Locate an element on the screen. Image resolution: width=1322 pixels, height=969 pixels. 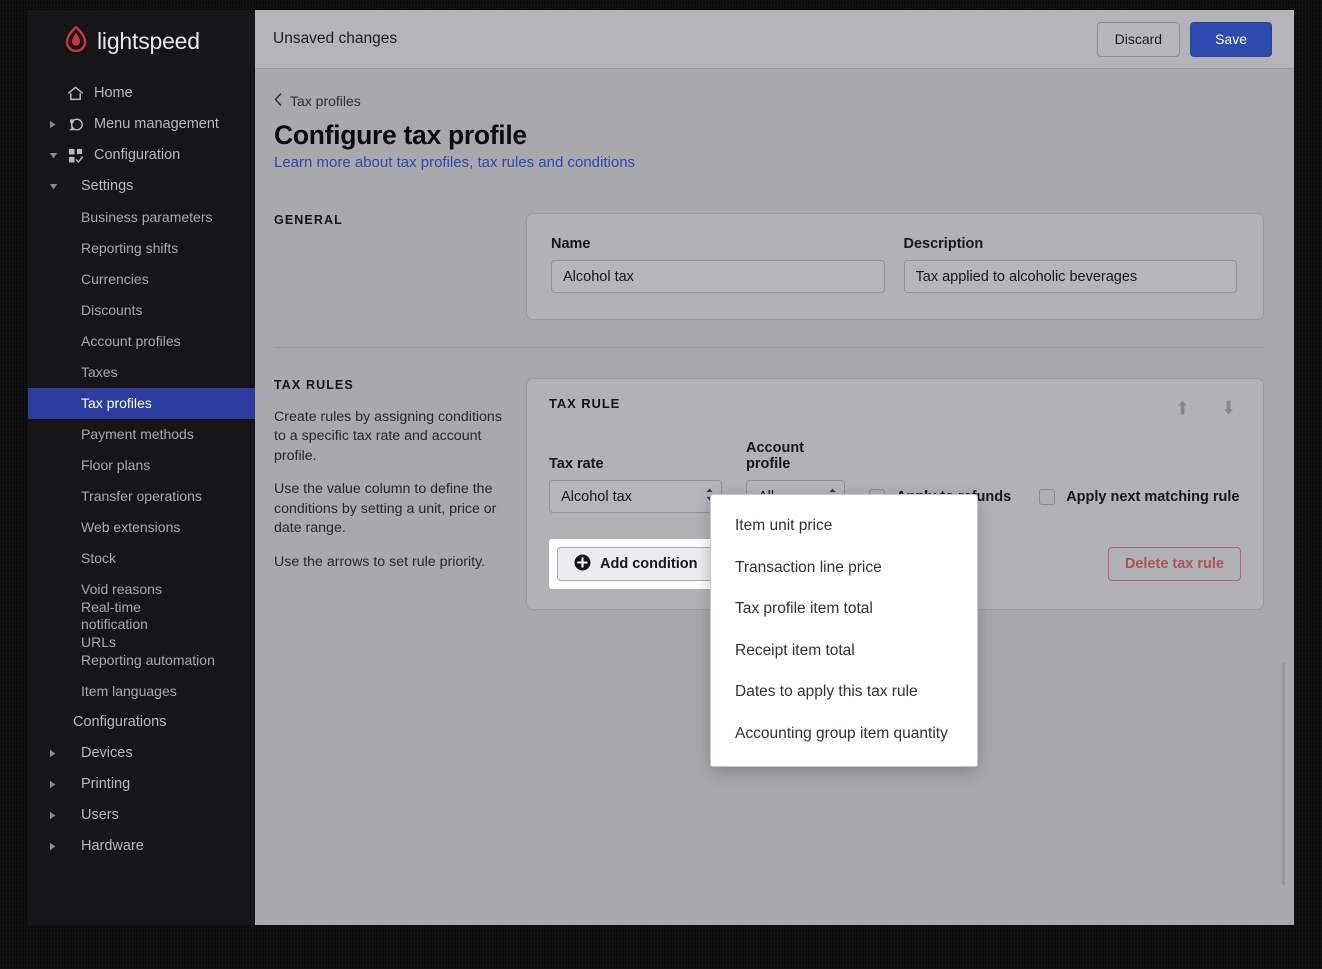
sidebar-item-home: Home is located at coordinates (141, 93).